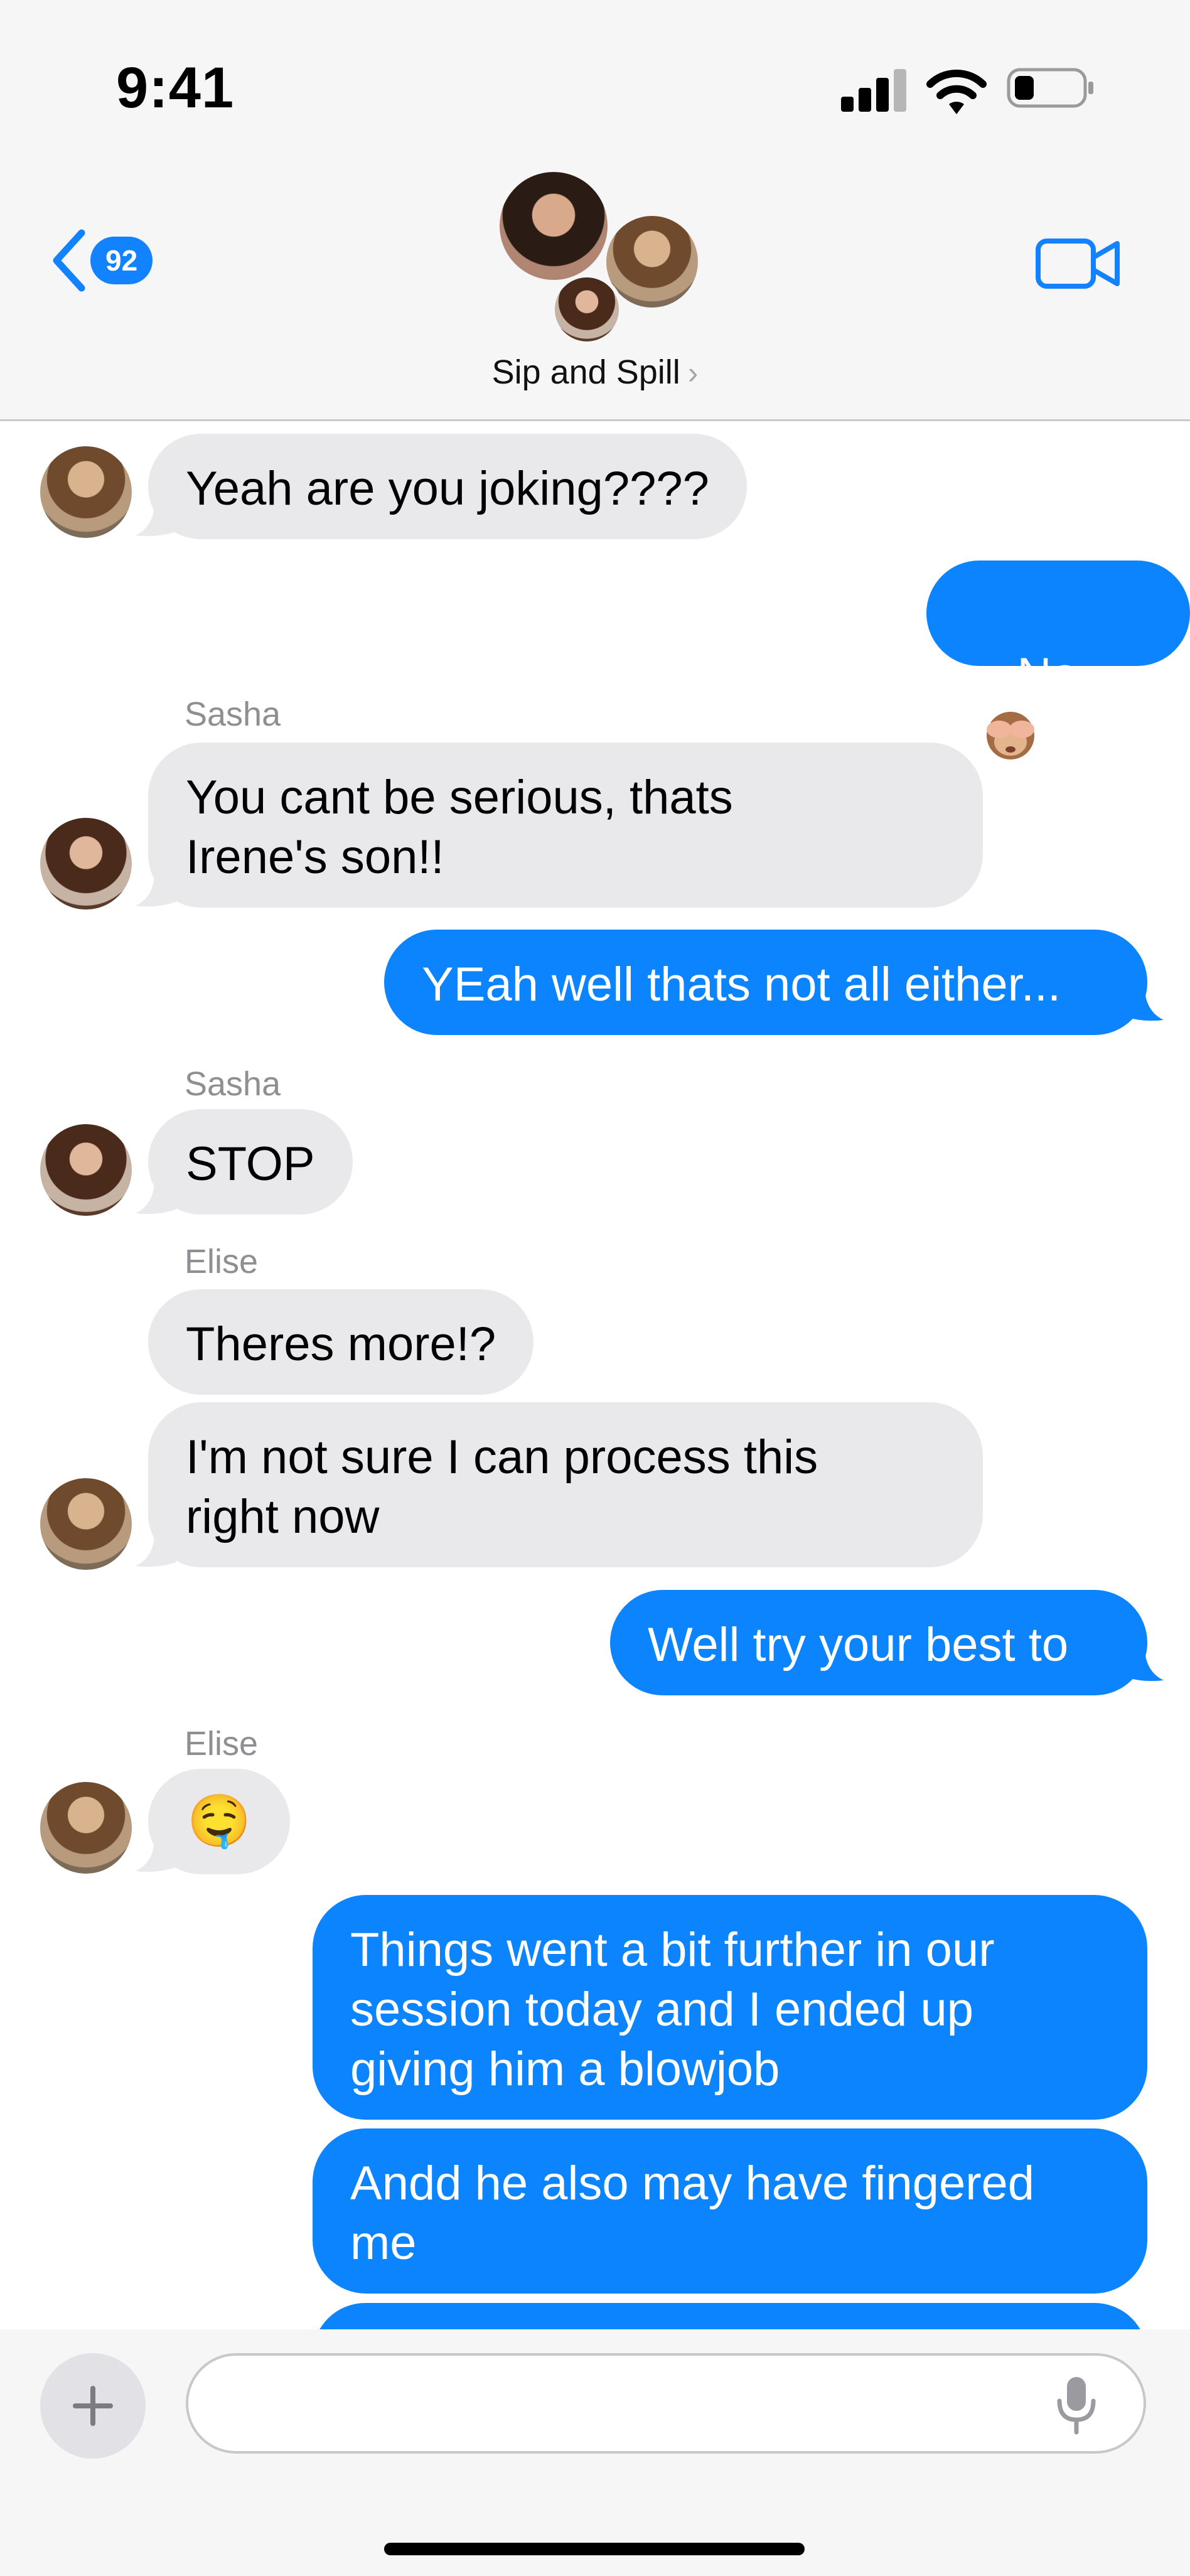 The width and height of the screenshot is (1190, 2576). I want to click on message-input, so click(666, 2403).